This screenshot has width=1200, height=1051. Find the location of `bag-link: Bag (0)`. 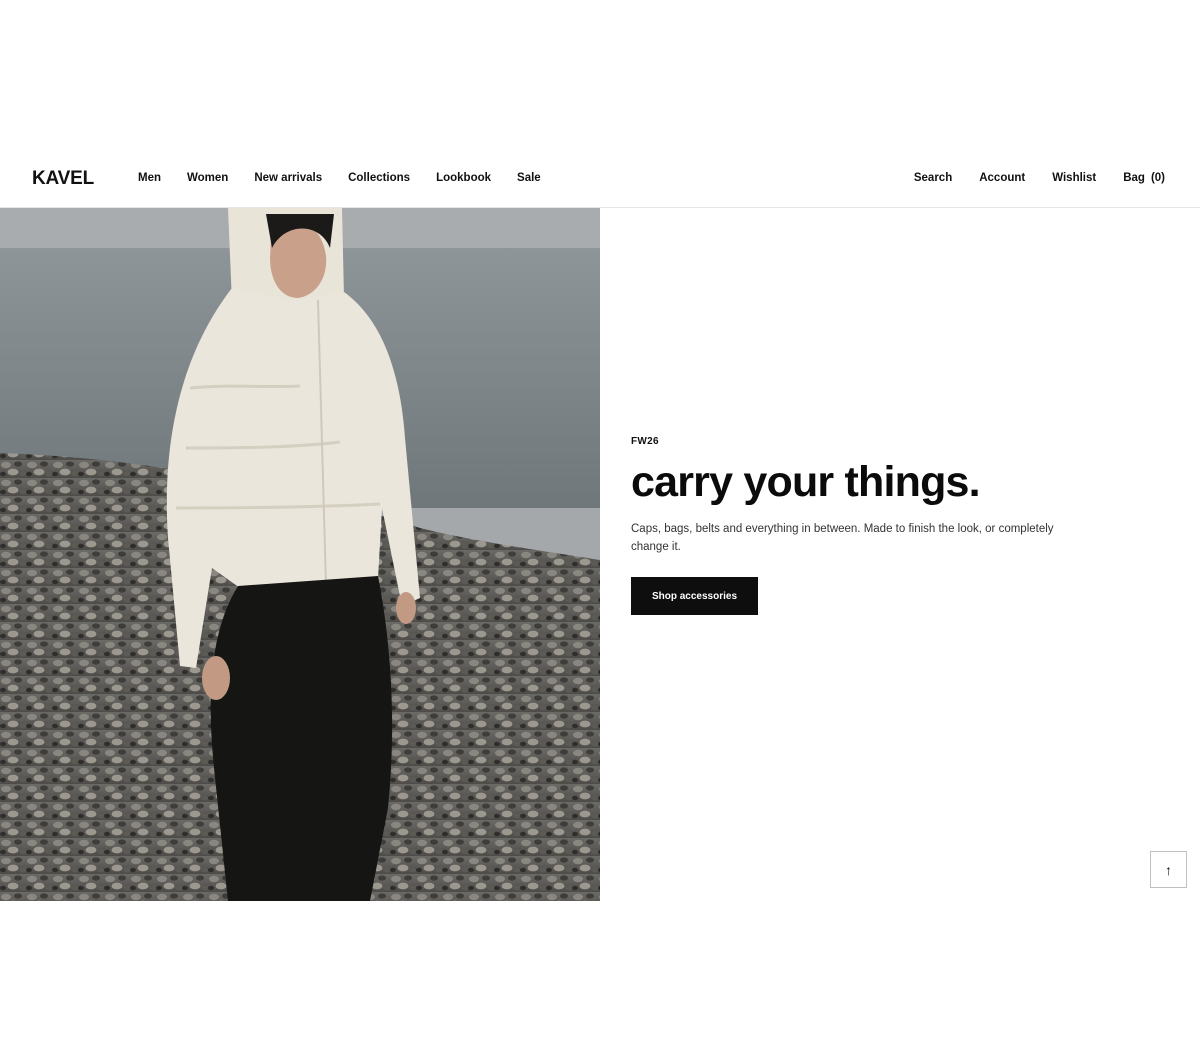

bag-link: Bag (0) is located at coordinates (1144, 178).